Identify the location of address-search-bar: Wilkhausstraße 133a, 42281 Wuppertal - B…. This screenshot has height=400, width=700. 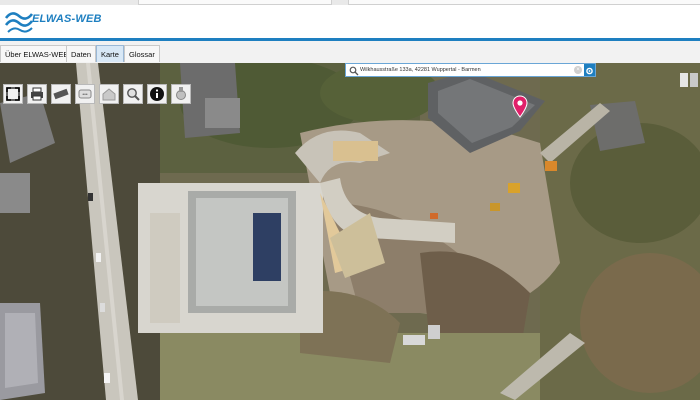
(470, 70).